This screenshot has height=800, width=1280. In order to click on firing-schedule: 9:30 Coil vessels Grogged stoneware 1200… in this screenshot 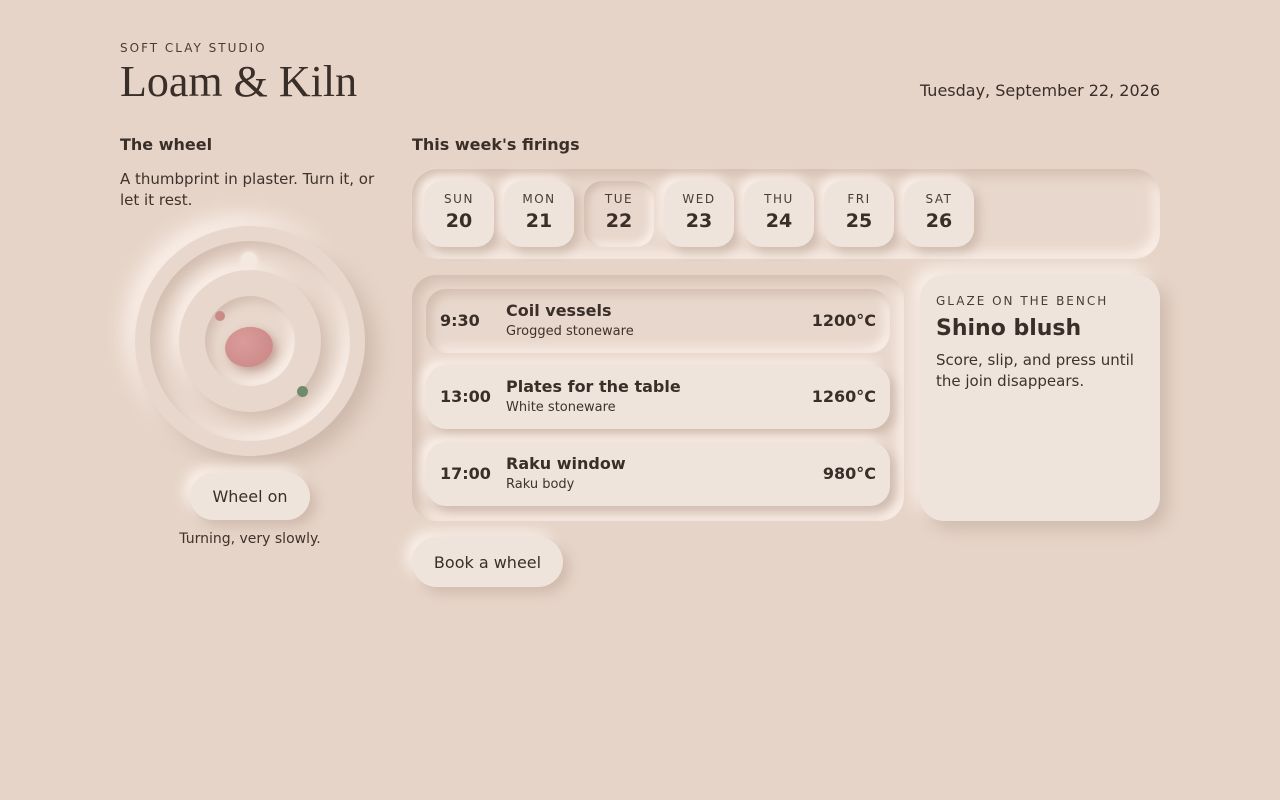, I will do `click(658, 398)`.